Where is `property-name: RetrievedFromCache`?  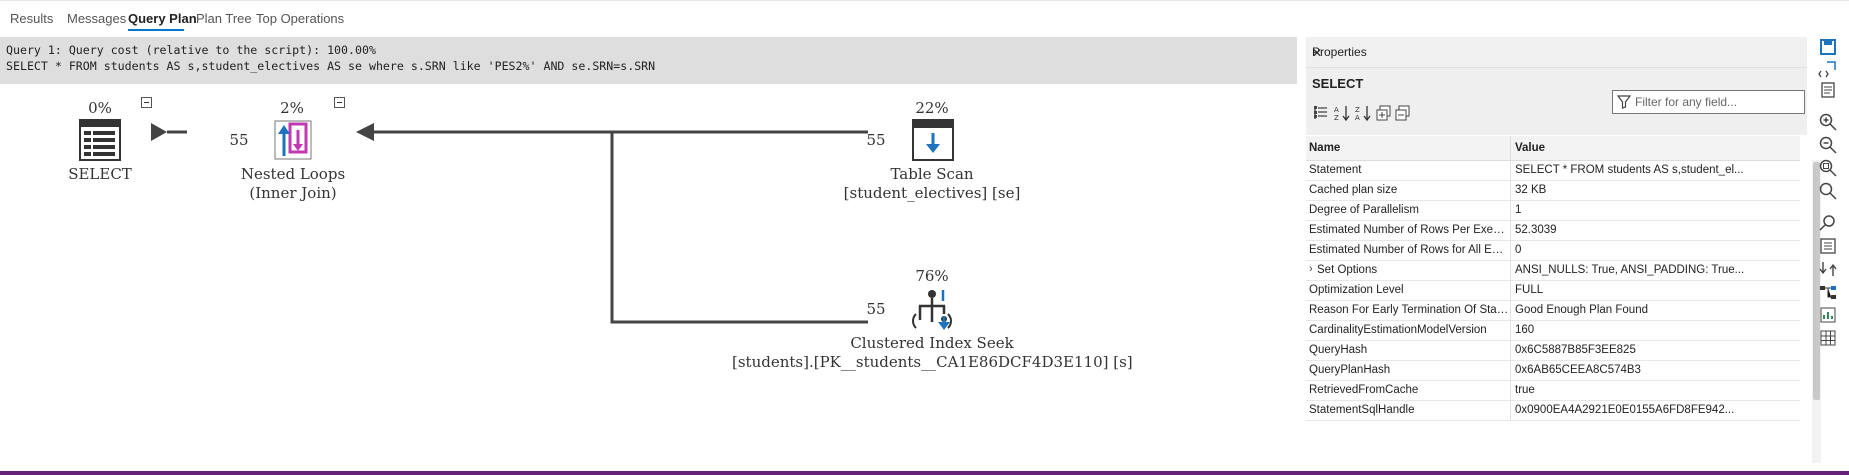 property-name: RetrievedFromCache is located at coordinates (1364, 390).